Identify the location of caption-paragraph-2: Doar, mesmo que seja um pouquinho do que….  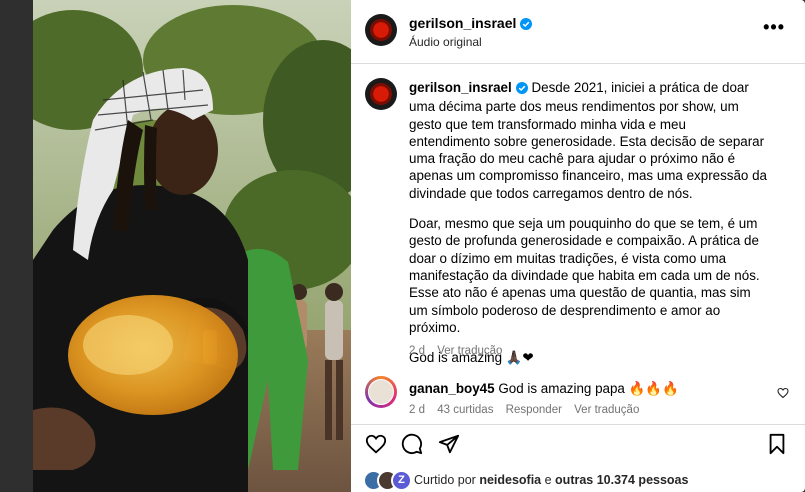
(584, 275).